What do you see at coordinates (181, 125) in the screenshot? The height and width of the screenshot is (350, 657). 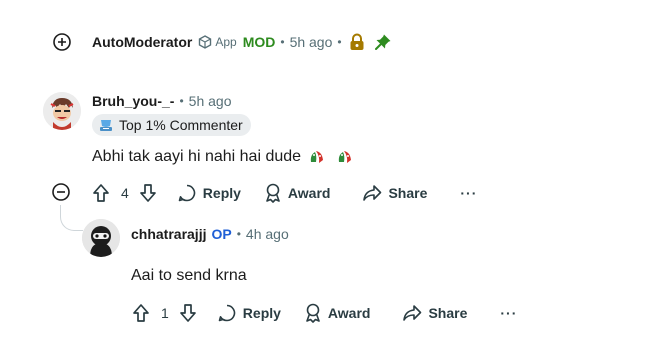 I see `flair-text: Top 1% Commenter` at bounding box center [181, 125].